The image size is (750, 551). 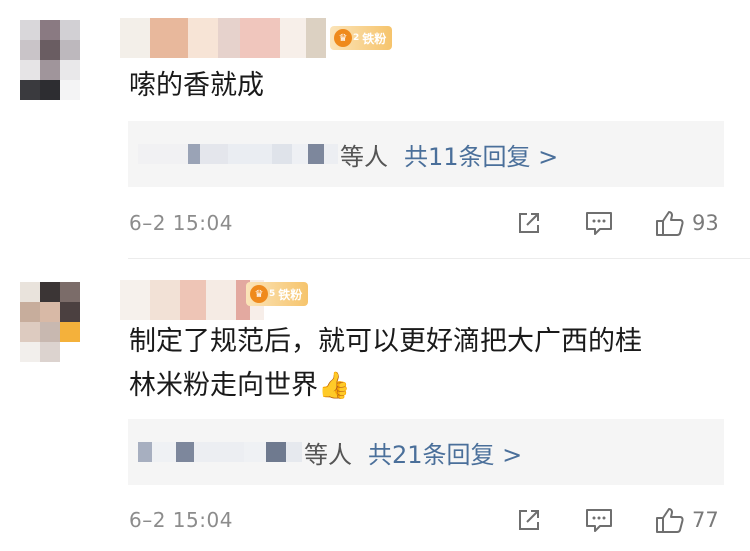 I want to click on view-replies-link: 共21条回复 >, so click(x=445, y=452).